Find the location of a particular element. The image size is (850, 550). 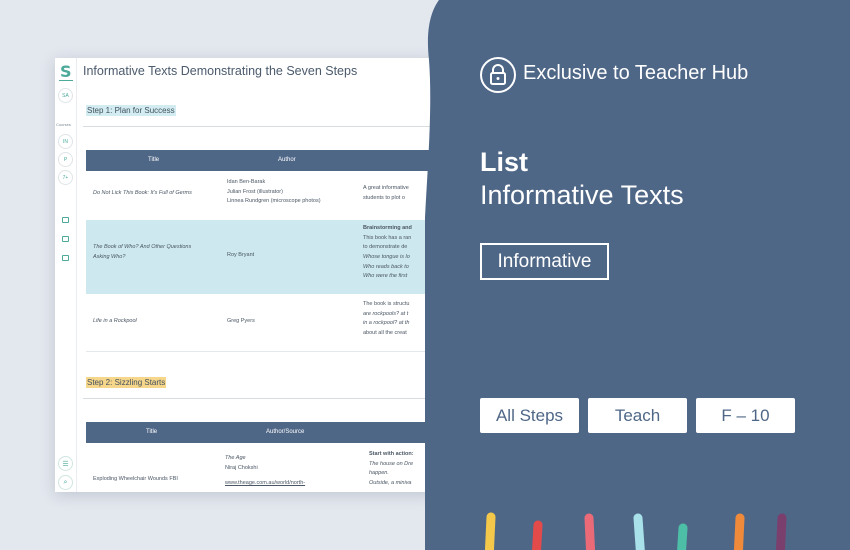

source-link: www.theage.com.au/world/north- is located at coordinates (265, 484).